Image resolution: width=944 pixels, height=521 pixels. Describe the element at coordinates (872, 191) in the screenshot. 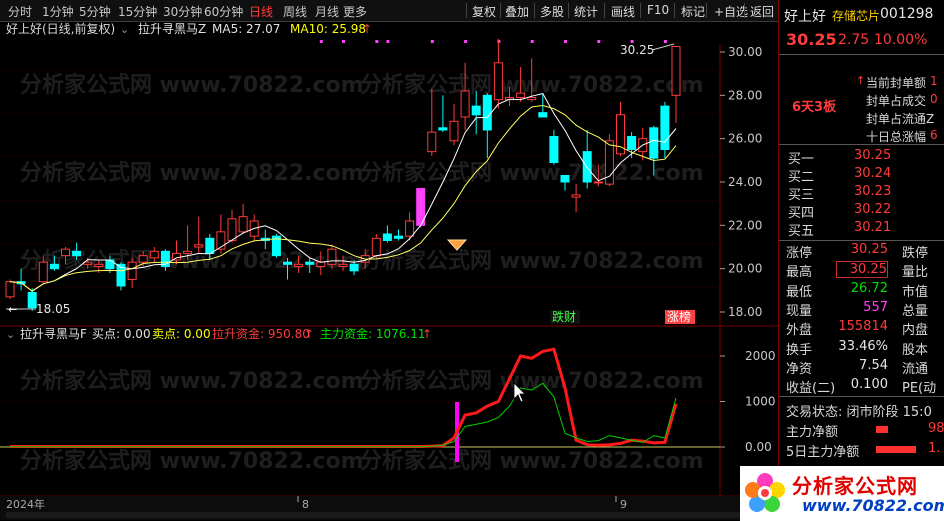

I see `ob-price-2: 30.23` at that location.